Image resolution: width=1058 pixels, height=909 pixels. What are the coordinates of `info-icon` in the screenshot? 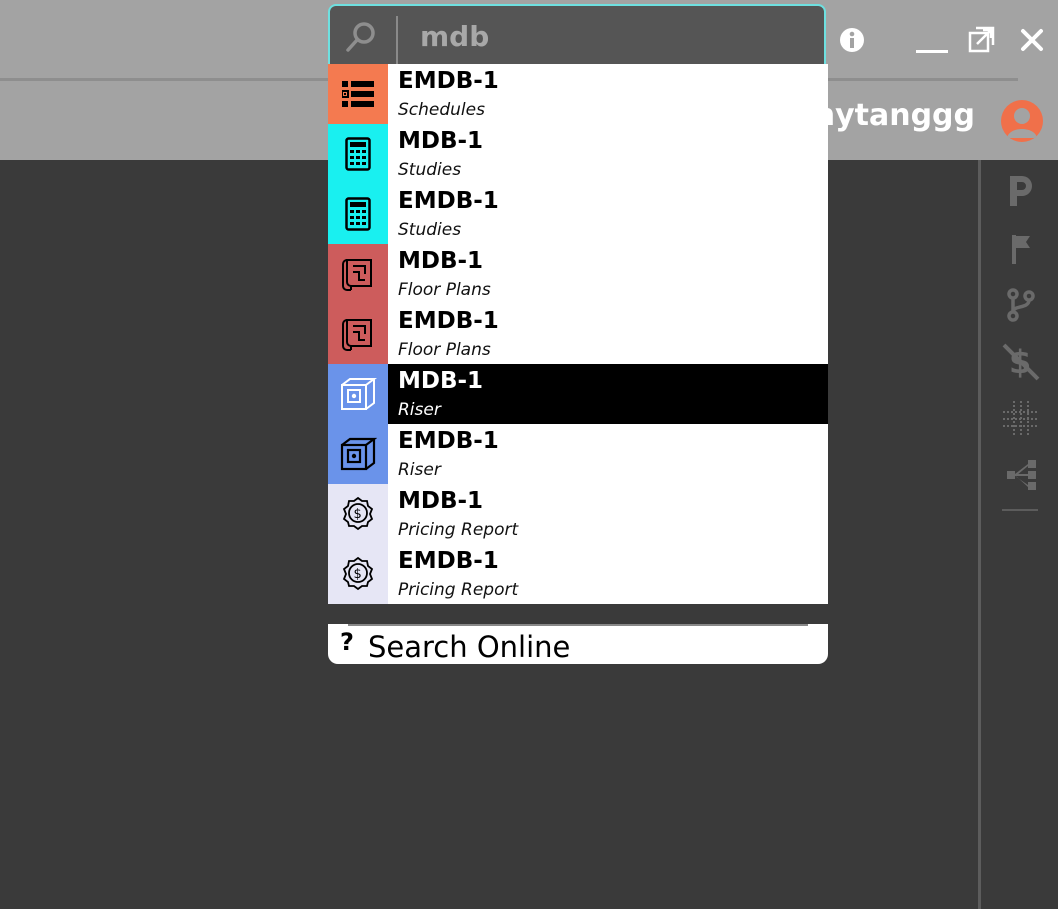 It's located at (852, 40).